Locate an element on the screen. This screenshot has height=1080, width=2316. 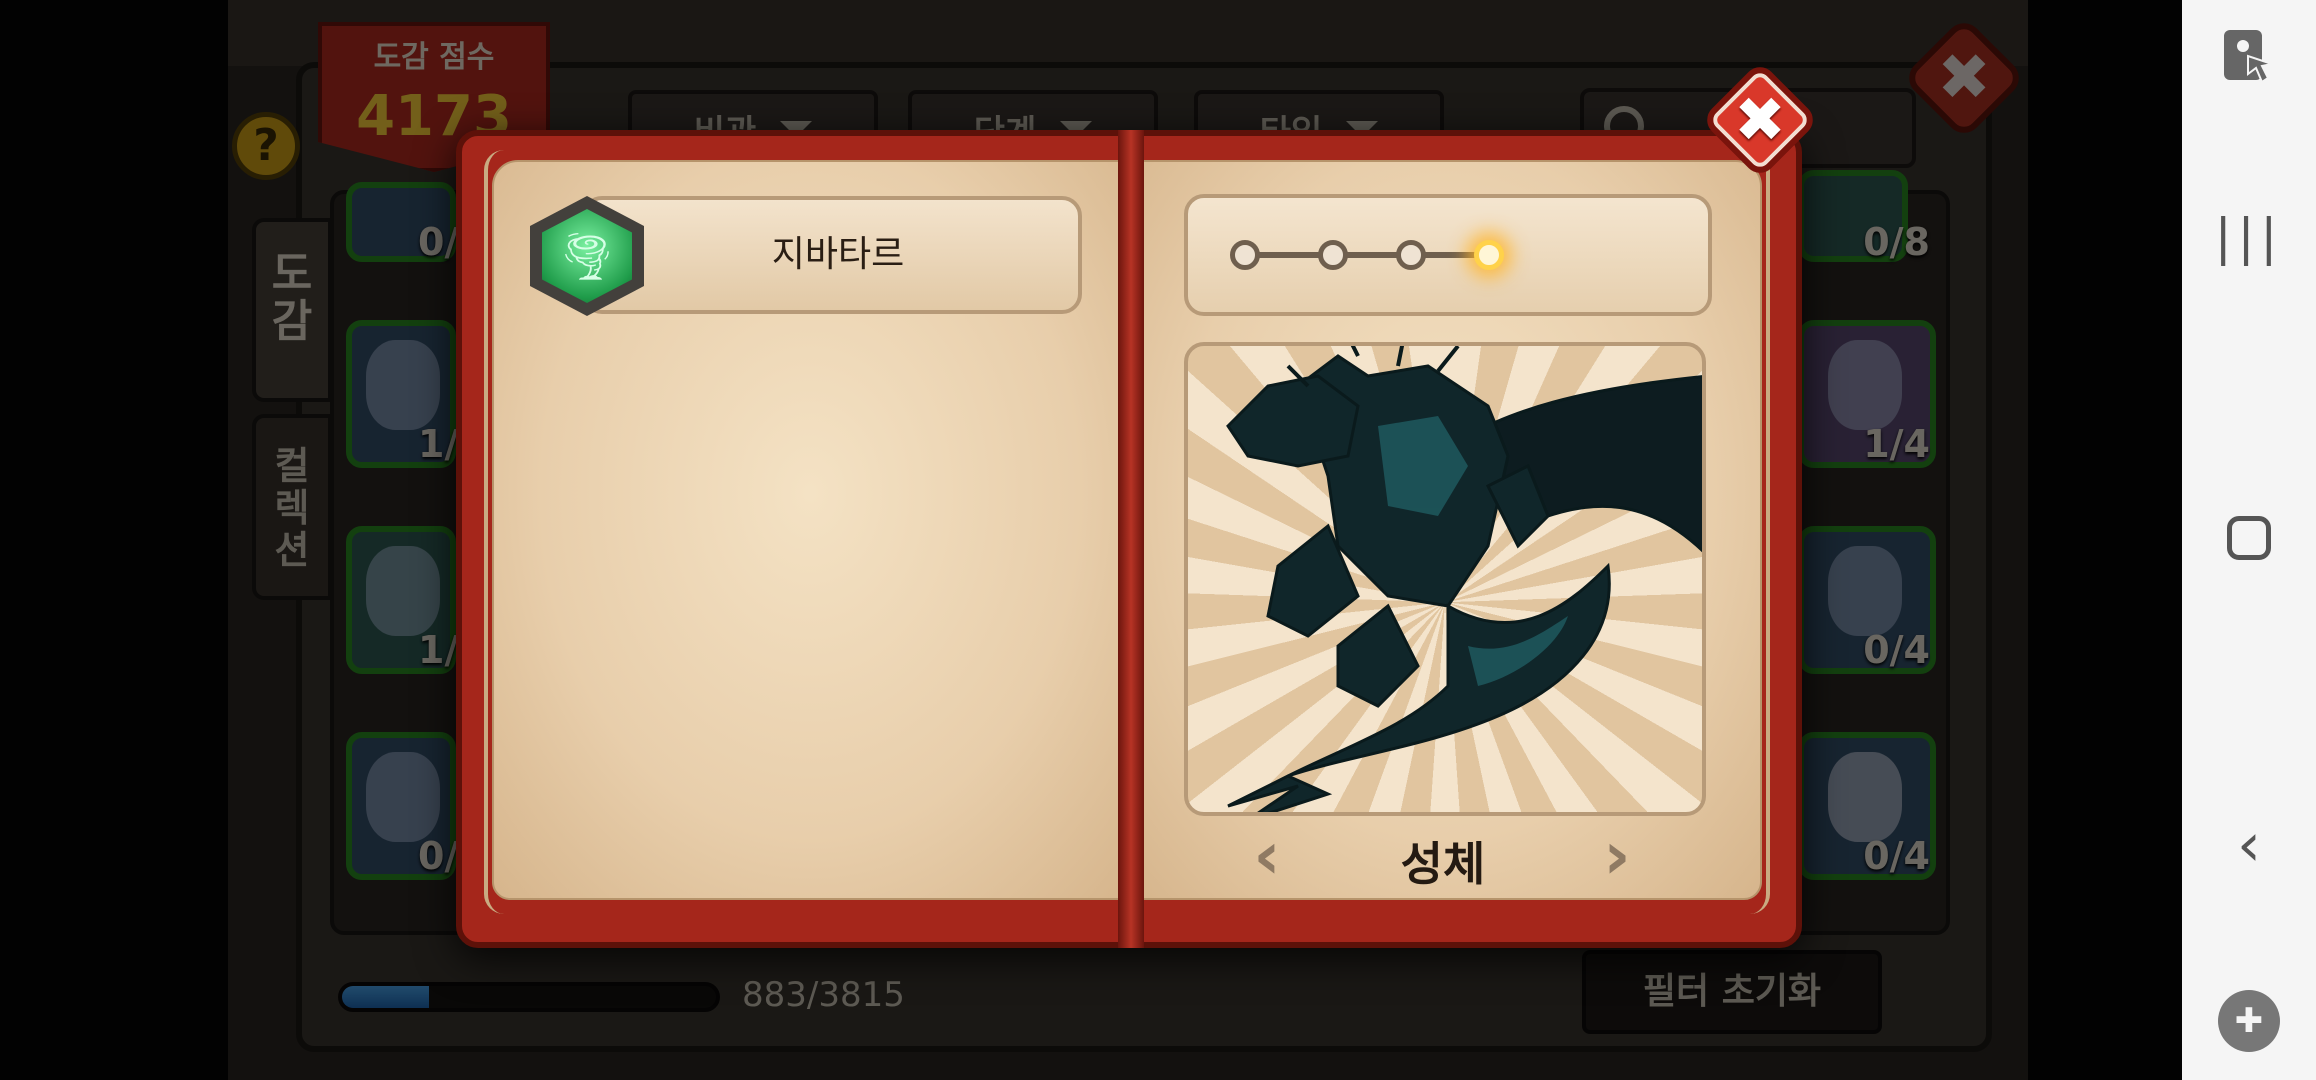
home-button is located at coordinates (2249, 538).